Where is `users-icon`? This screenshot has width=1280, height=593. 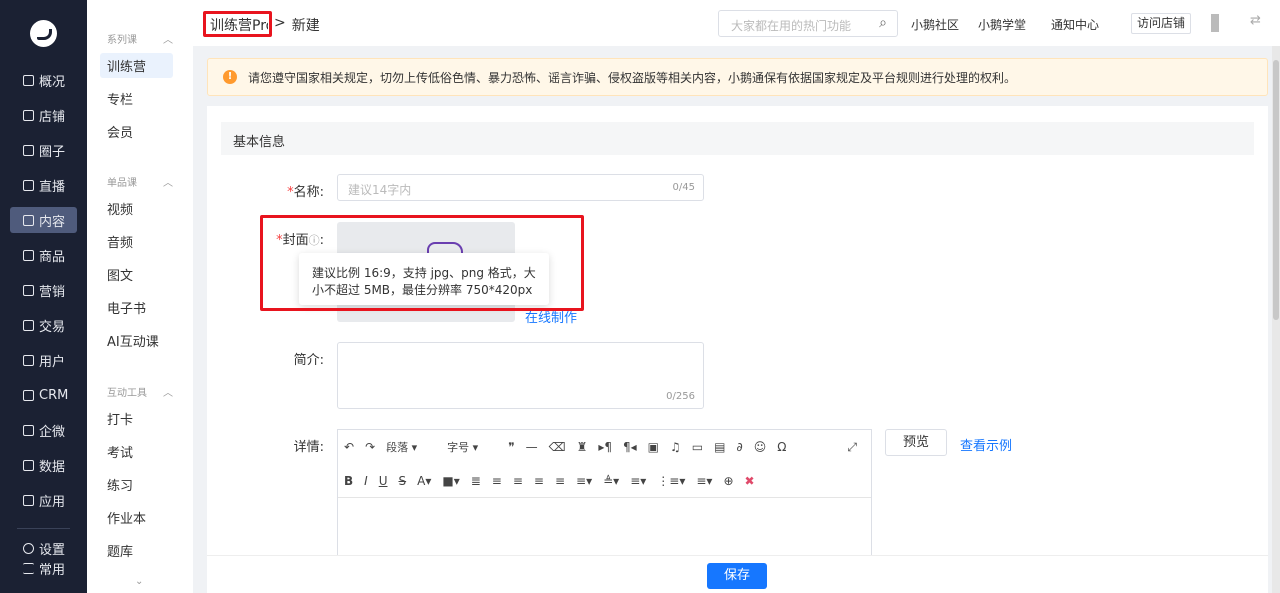 users-icon is located at coordinates (28, 395).